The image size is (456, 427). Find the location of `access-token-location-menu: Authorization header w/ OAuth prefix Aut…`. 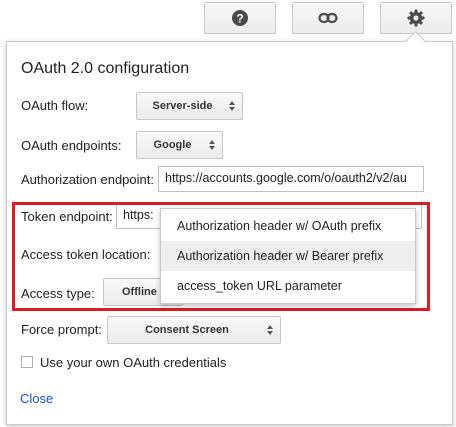

access-token-location-menu: Authorization header w/ OAuth prefix Aut… is located at coordinates (288, 256).